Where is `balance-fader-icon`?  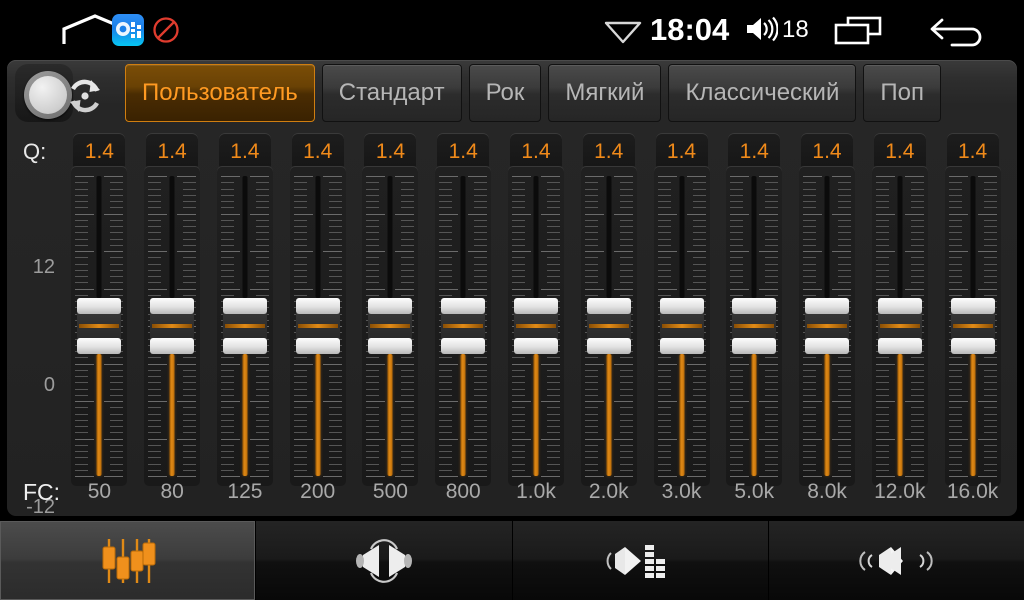 balance-fader-icon is located at coordinates (384, 561).